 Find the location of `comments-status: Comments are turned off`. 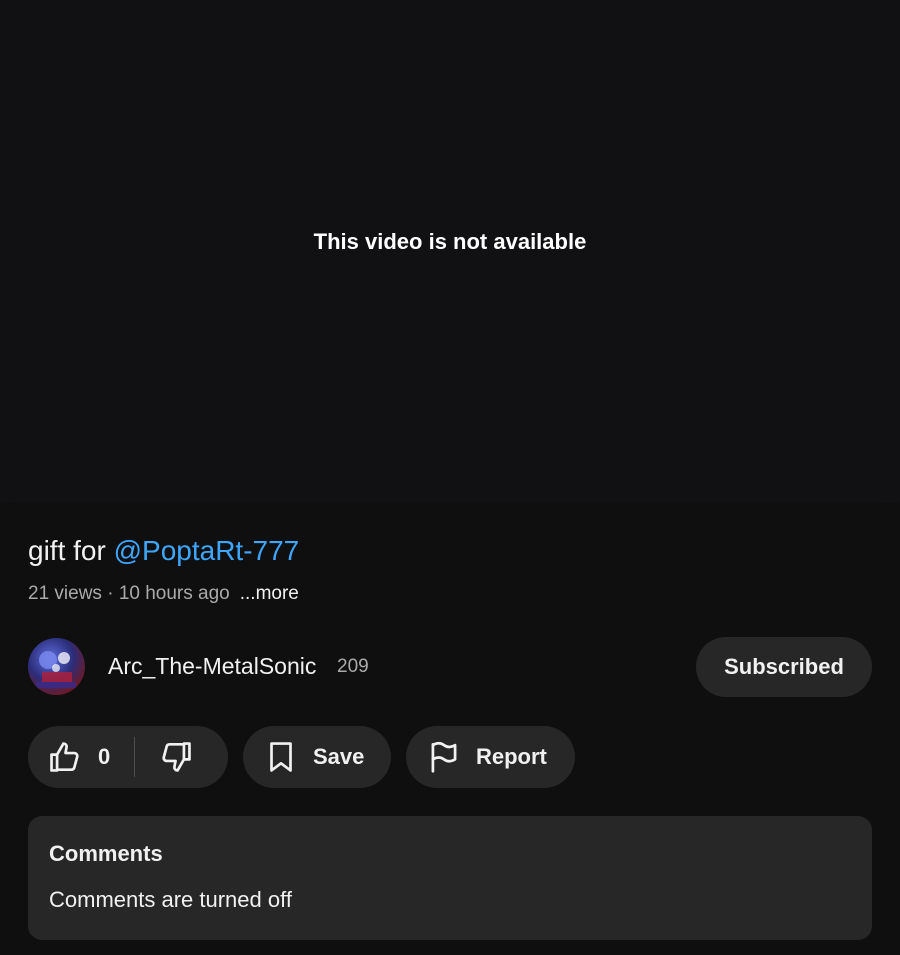

comments-status: Comments are turned off is located at coordinates (170, 899).